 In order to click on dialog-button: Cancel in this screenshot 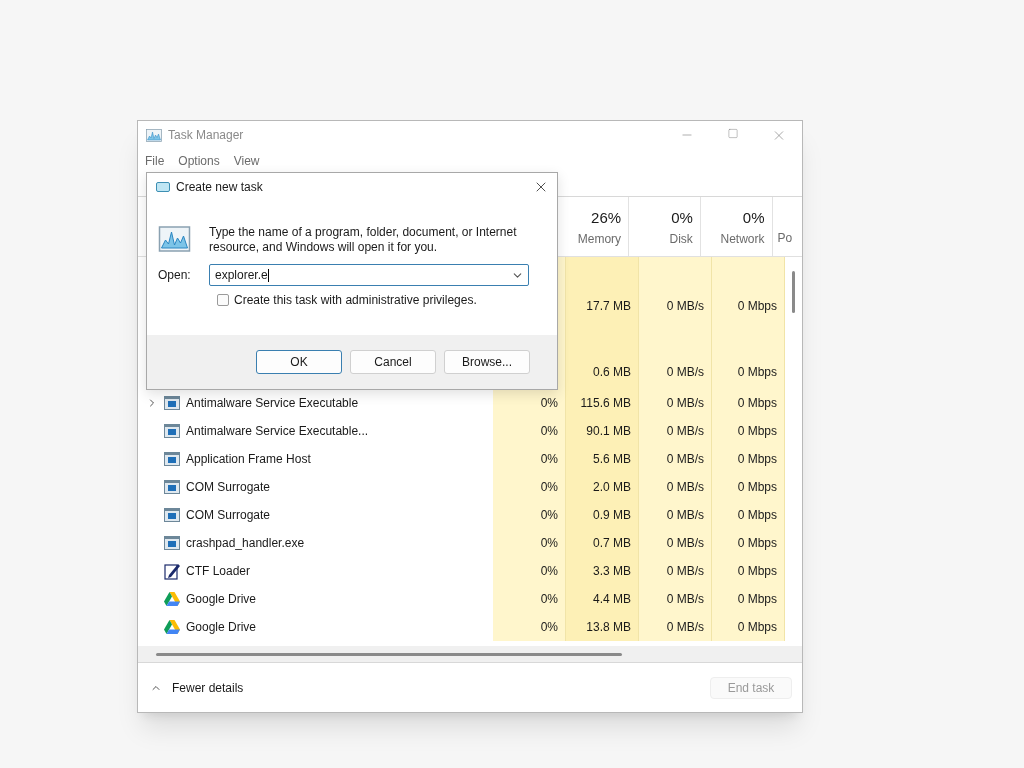, I will do `click(393, 362)`.